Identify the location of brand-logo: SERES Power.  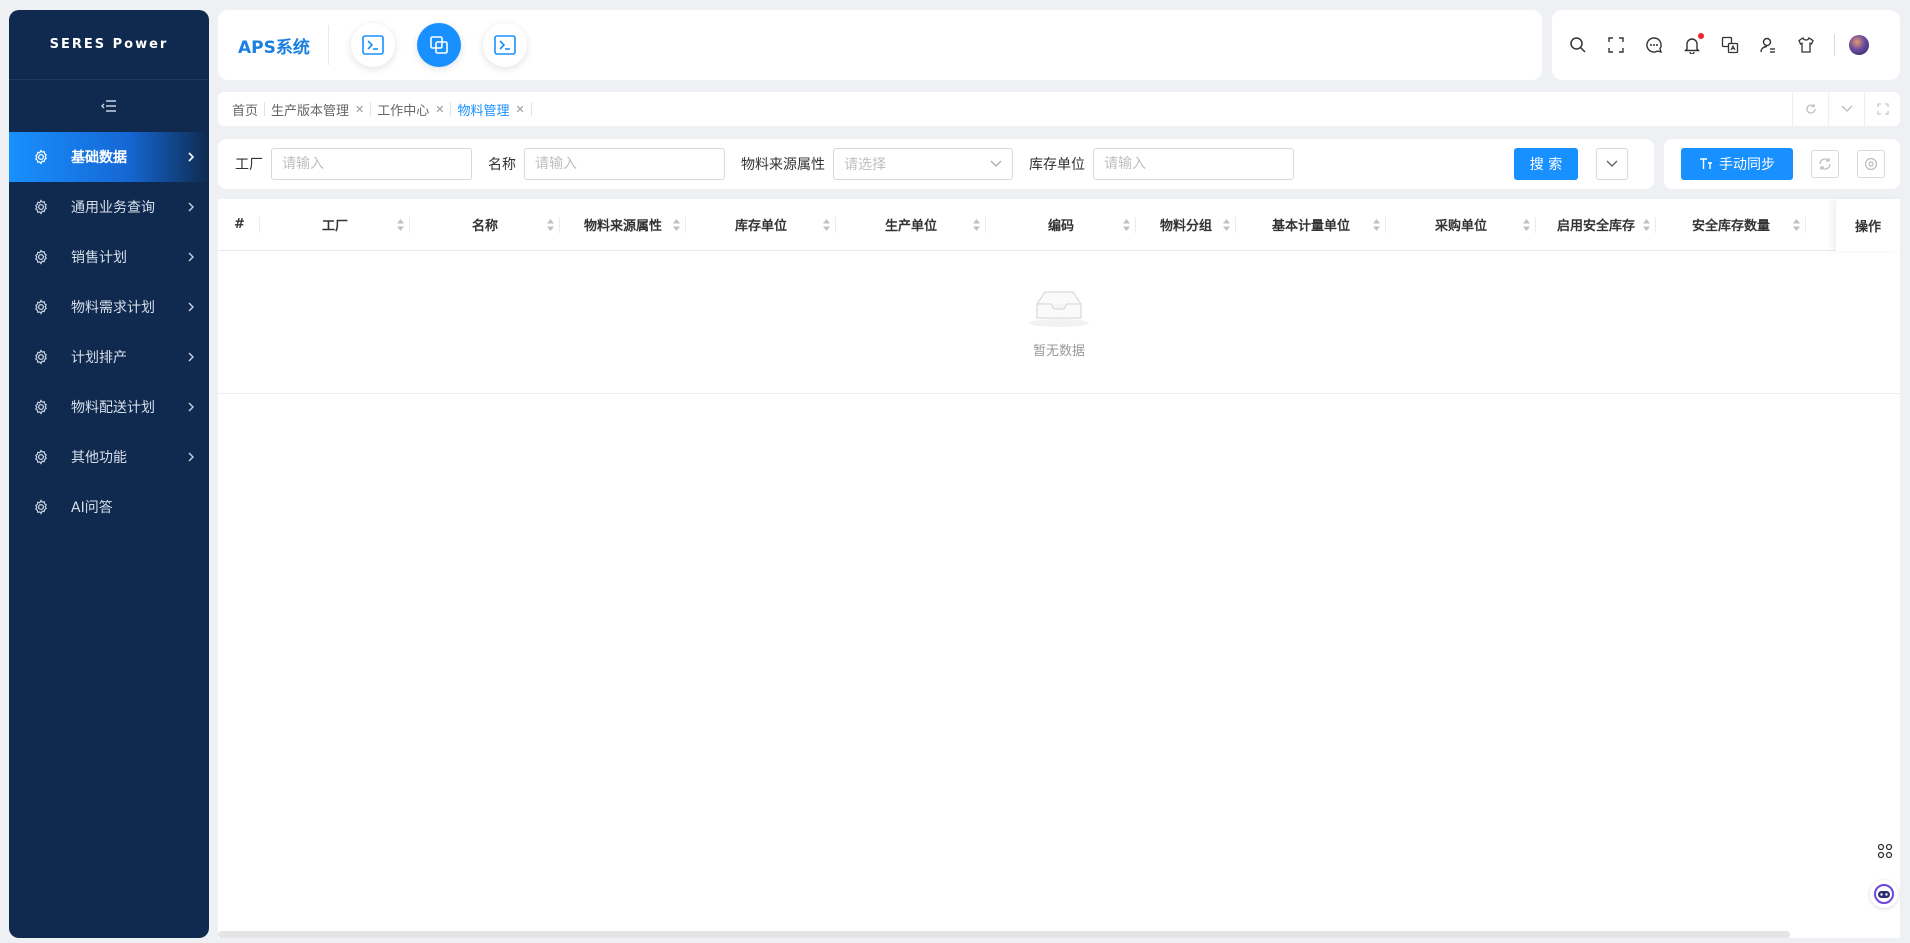
(109, 45).